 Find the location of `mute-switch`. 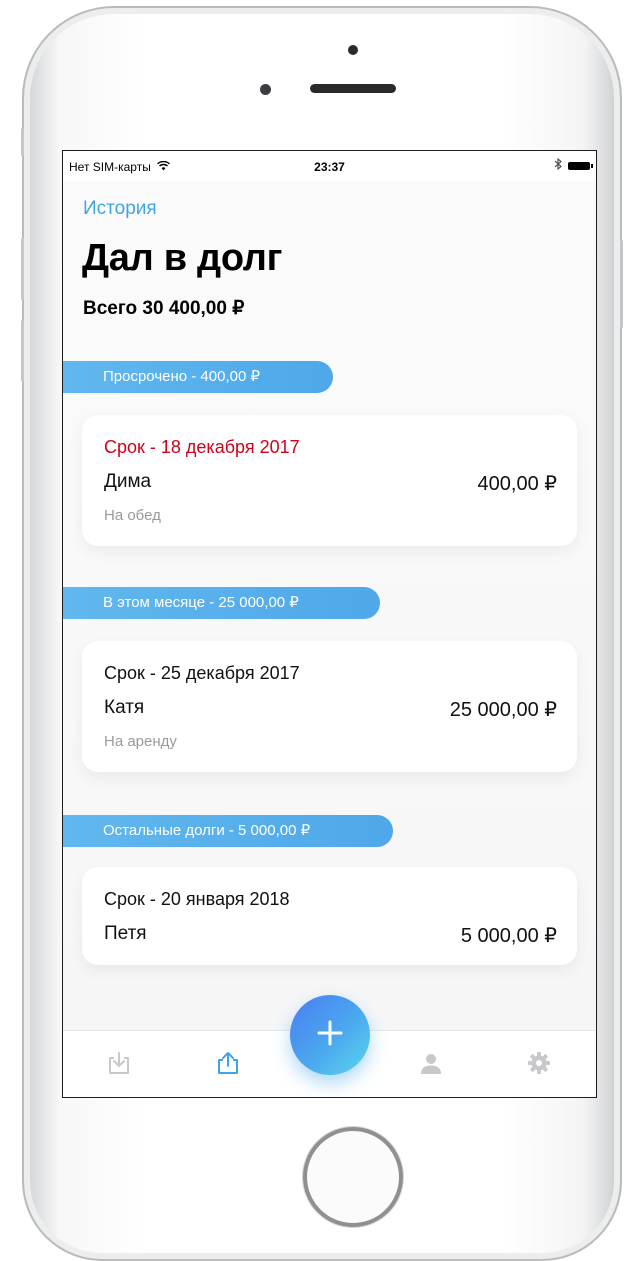

mute-switch is located at coordinates (22, 142).